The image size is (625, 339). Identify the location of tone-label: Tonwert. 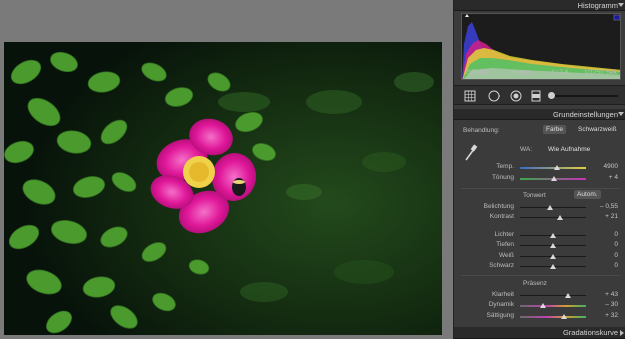
(534, 195).